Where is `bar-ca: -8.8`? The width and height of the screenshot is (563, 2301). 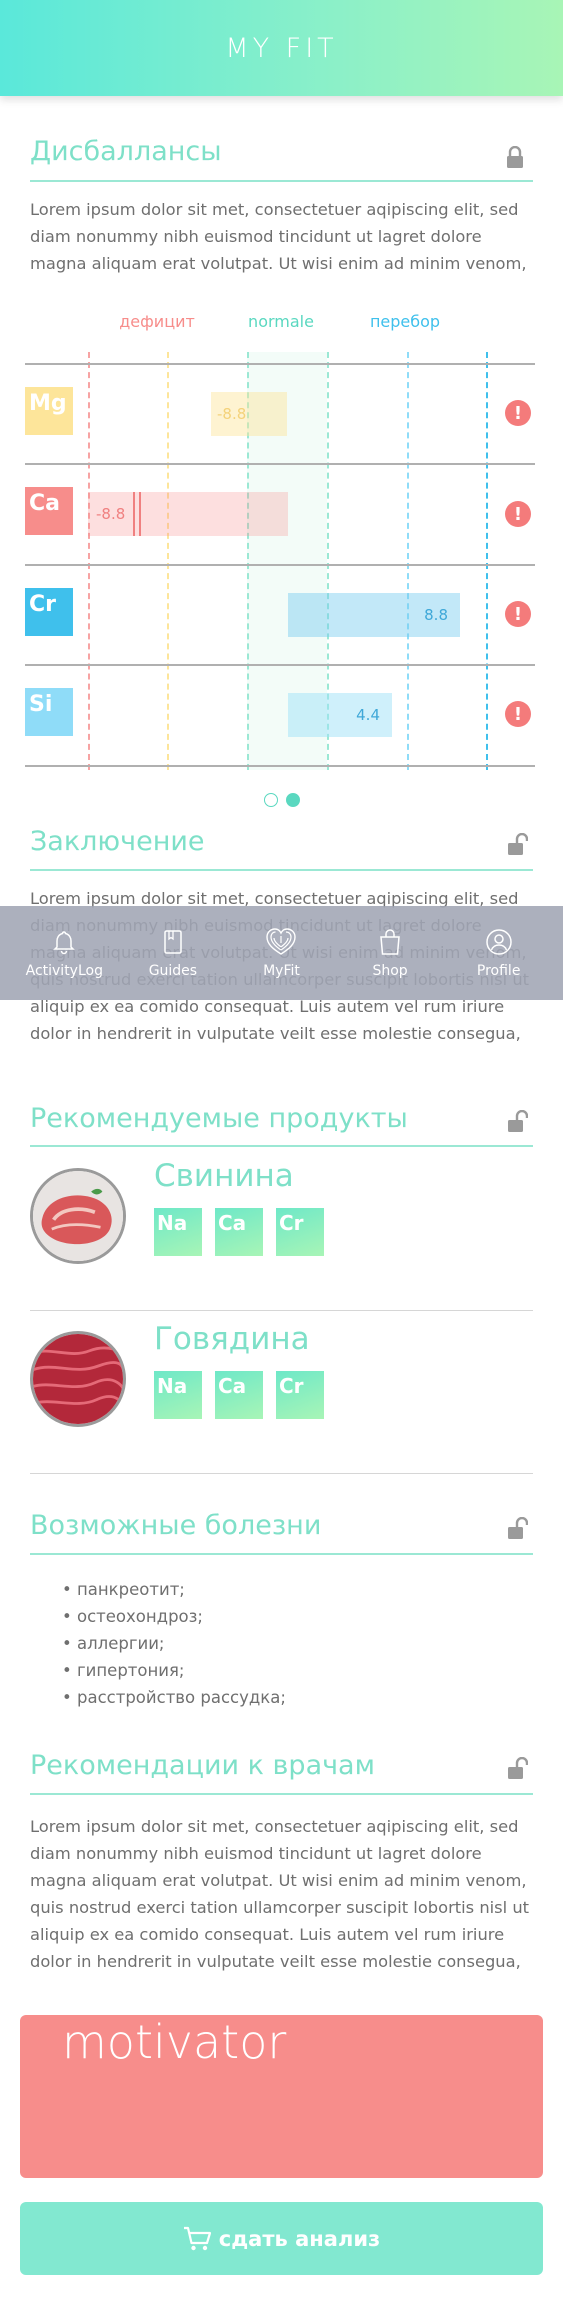
bar-ca: -8.8 is located at coordinates (188, 514).